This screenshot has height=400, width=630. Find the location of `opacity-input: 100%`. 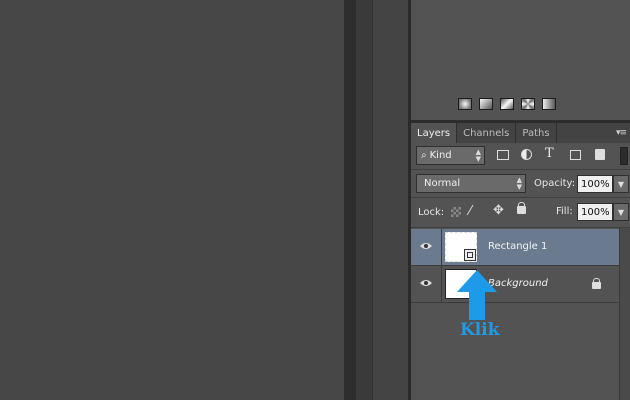

opacity-input: 100% is located at coordinates (595, 184).